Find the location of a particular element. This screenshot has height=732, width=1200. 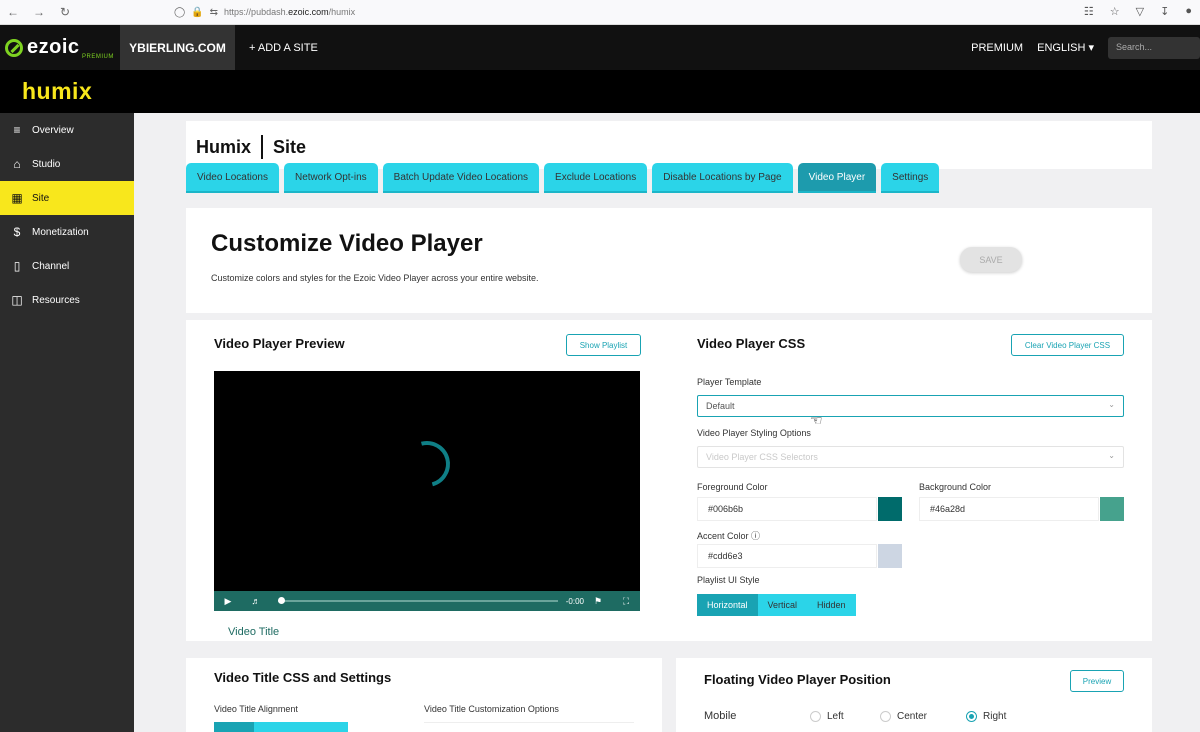

title-settings-title: Video Title CSS and Settings is located at coordinates (303, 677).